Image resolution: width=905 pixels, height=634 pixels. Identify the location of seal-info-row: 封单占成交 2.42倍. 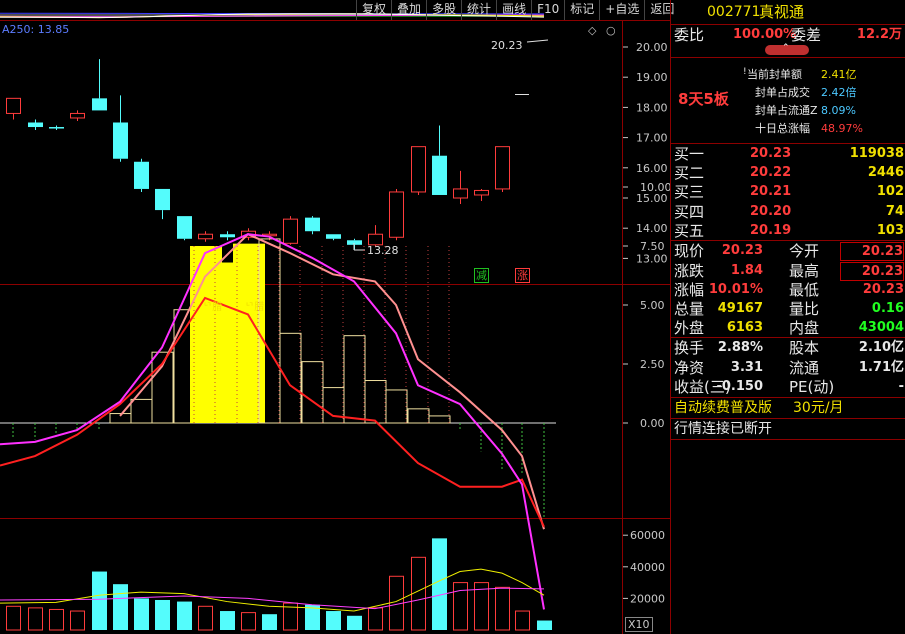
(788, 93).